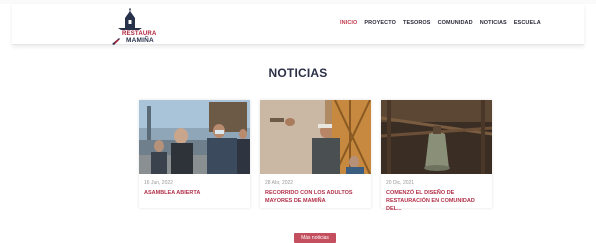  Describe the element at coordinates (315, 238) in the screenshot. I see `more-news-button: Más noticias` at that location.